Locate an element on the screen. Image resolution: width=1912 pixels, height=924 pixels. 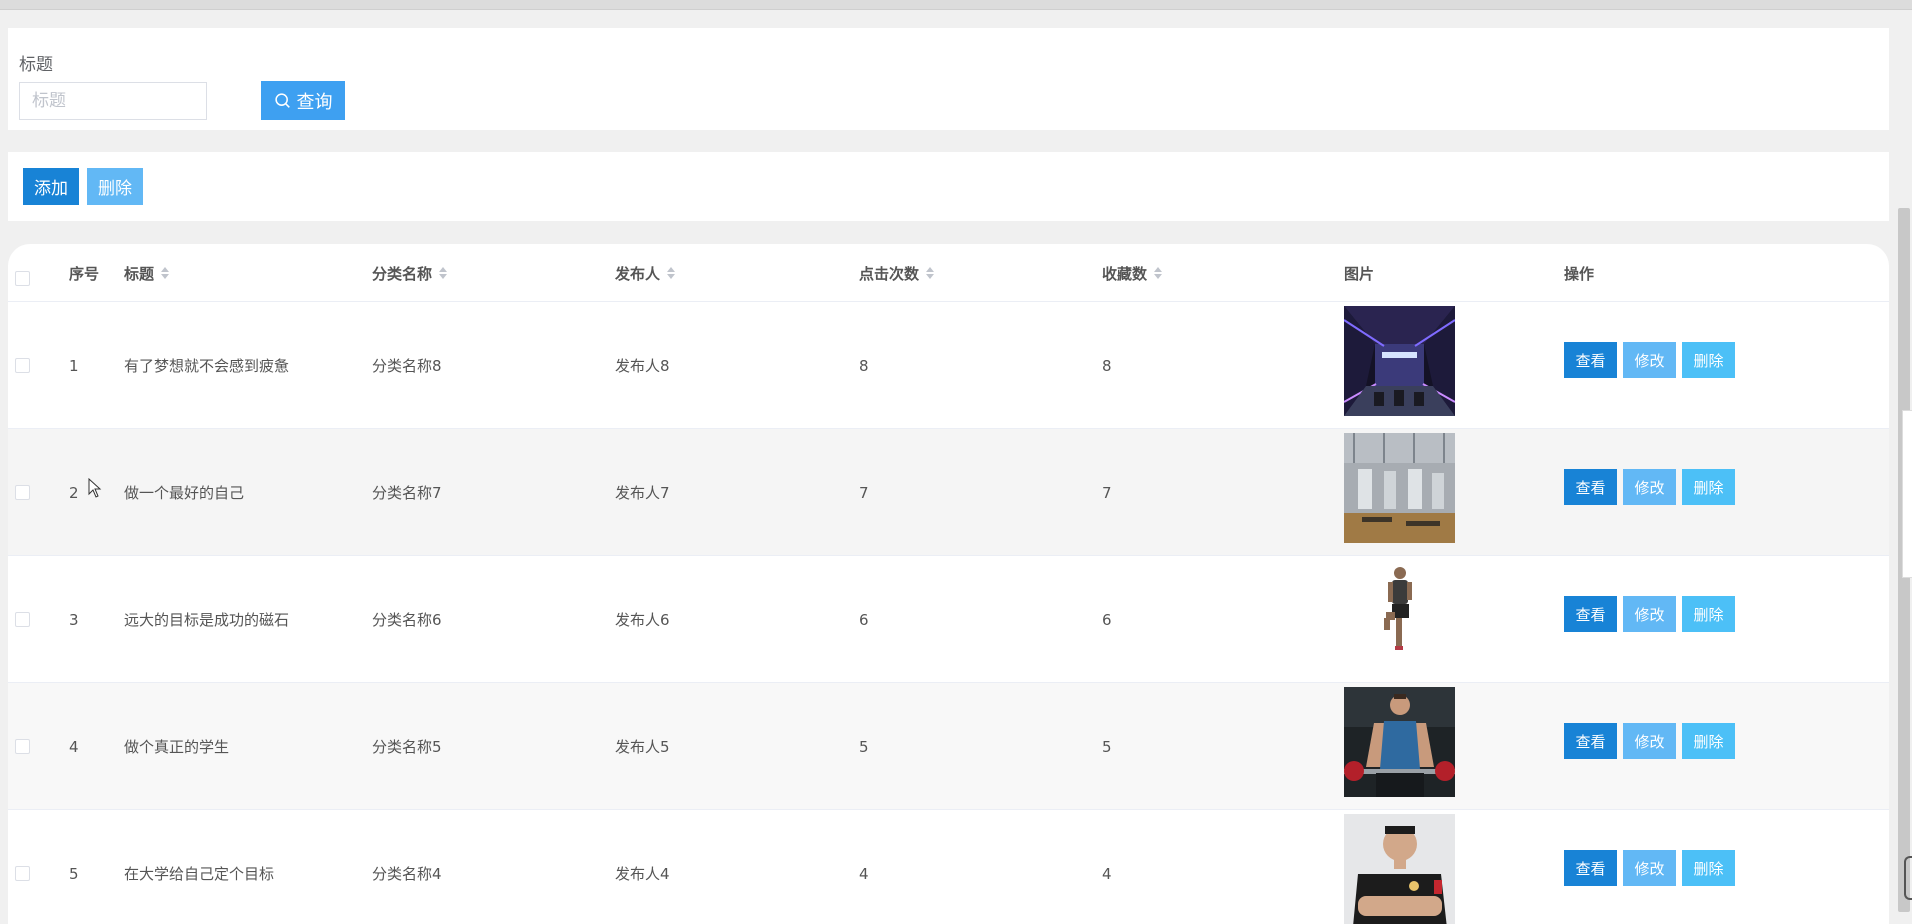
search-label: 标题 is located at coordinates (36, 65).